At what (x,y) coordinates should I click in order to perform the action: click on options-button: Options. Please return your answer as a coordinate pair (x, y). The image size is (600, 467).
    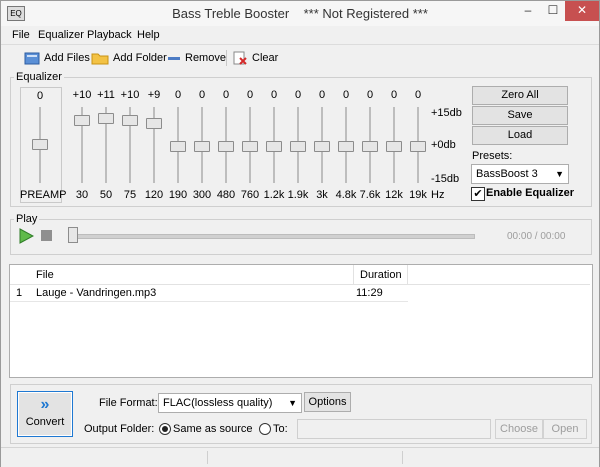
    Looking at the image, I should click on (327, 402).